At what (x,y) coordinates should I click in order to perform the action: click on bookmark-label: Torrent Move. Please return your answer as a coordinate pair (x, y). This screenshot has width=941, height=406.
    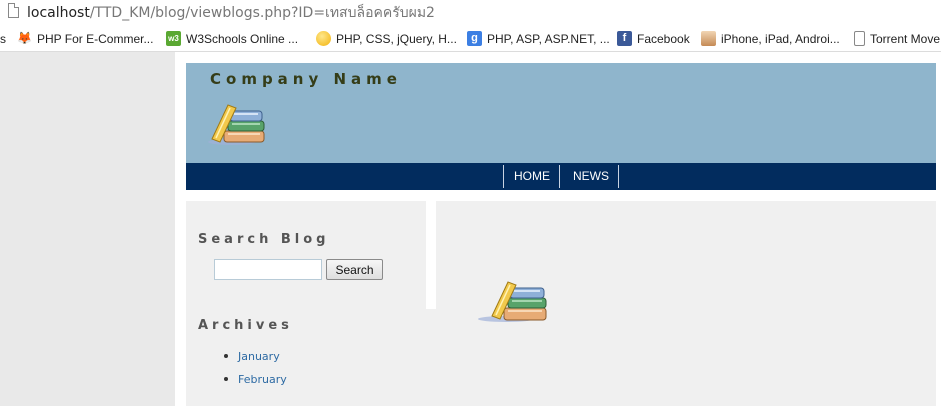
    Looking at the image, I should click on (905, 38).